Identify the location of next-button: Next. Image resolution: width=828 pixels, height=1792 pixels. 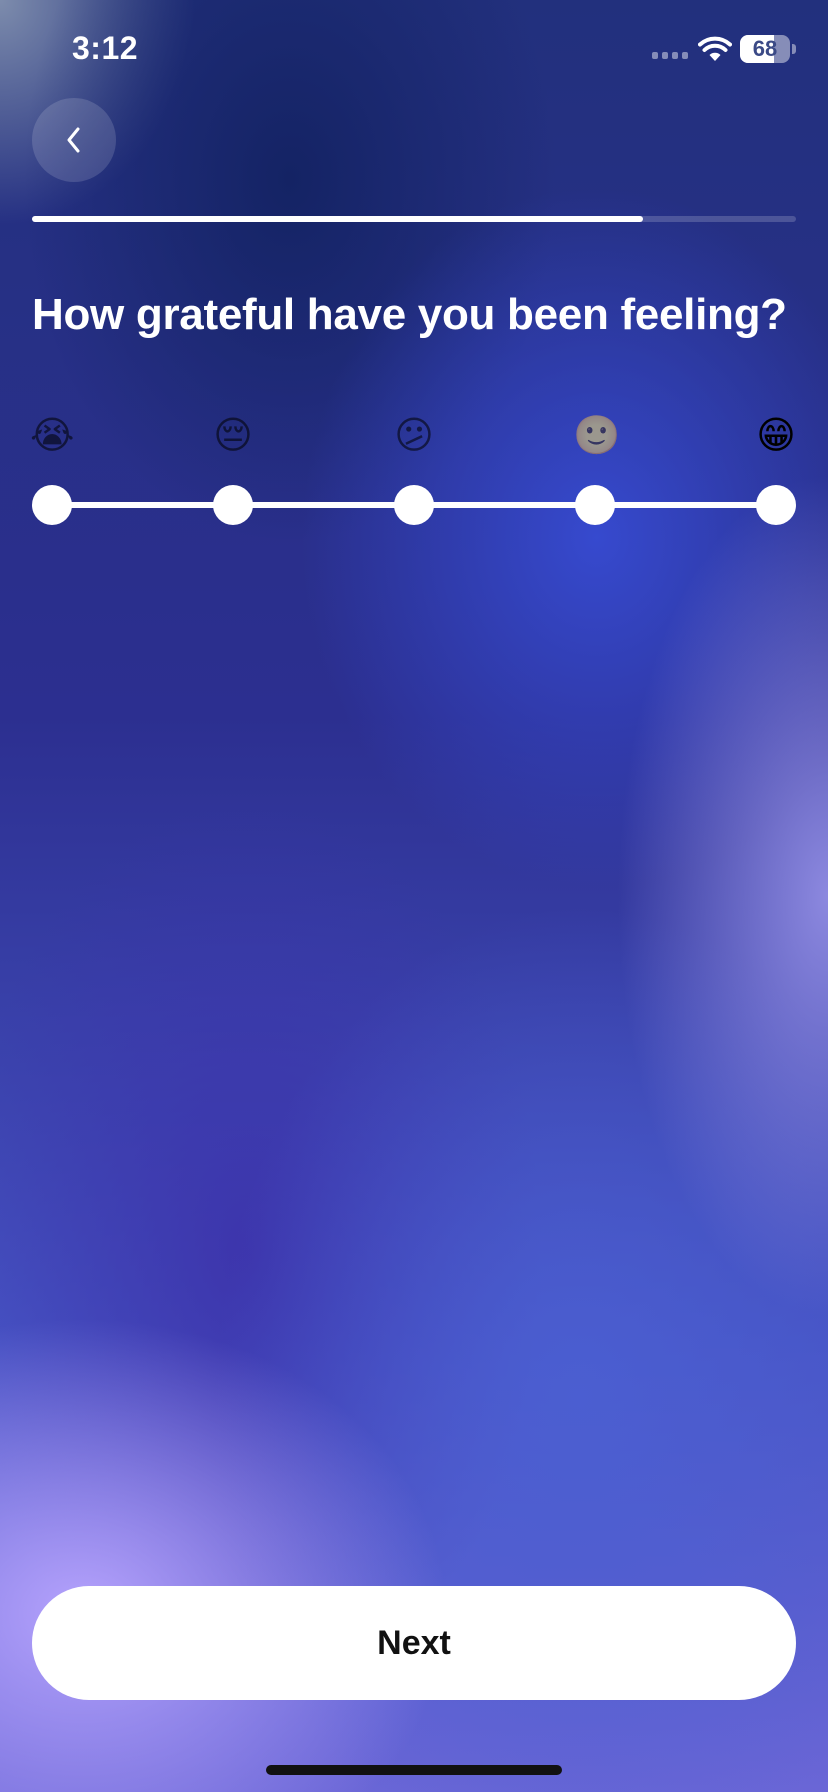
(414, 1643).